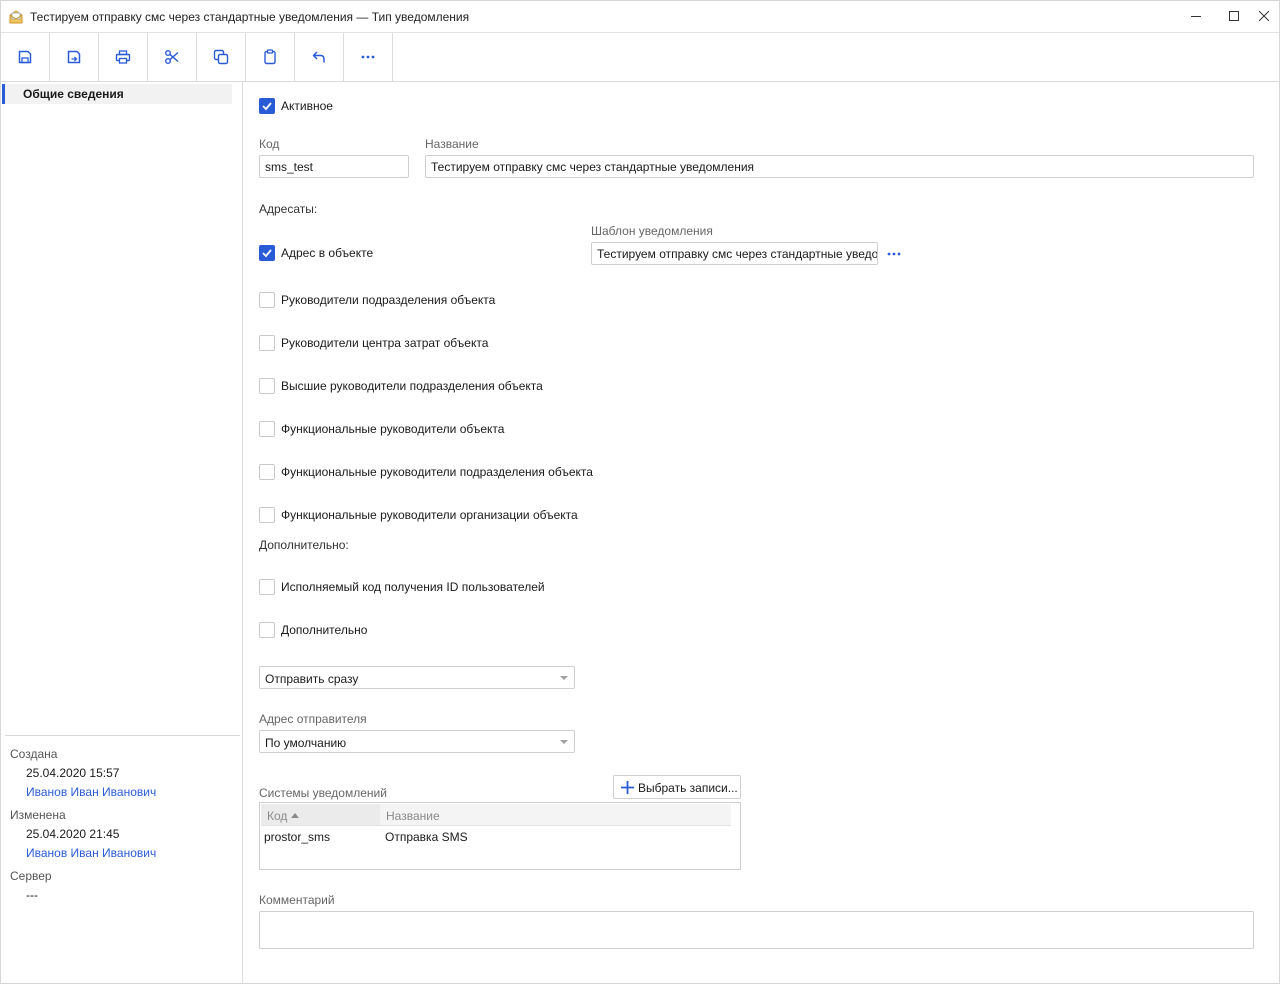  I want to click on modified-by-link: Иванов Иван Иванович, so click(91, 853).